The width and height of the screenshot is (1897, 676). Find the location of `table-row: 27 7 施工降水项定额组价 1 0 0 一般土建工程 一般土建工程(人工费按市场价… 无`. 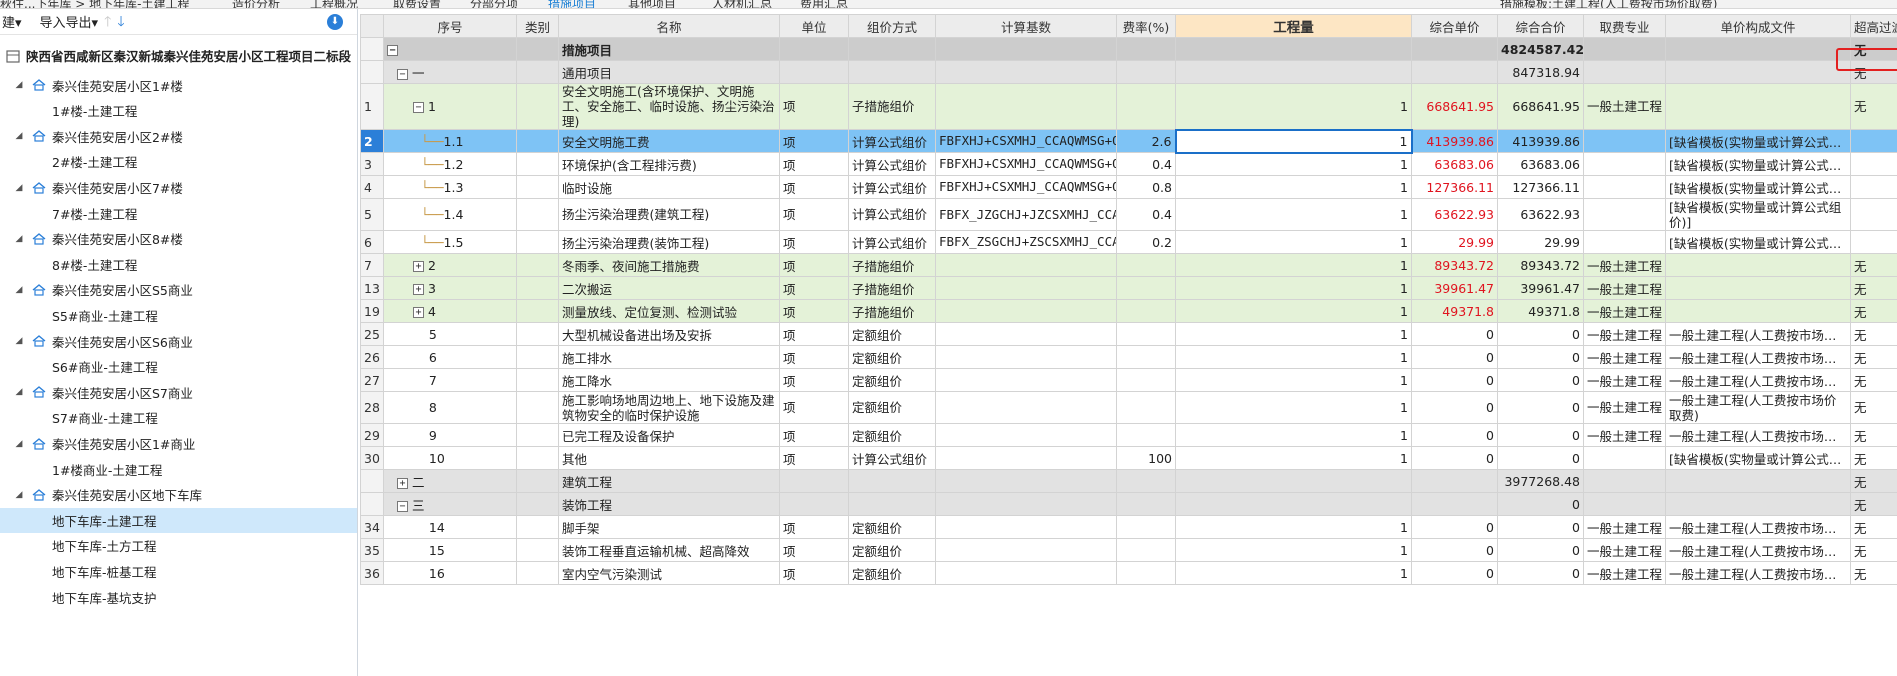

table-row: 27 7 施工降水项定额组价 1 0 0 一般土建工程 一般土建工程(人工费按市场价… 无 is located at coordinates (1128, 380).